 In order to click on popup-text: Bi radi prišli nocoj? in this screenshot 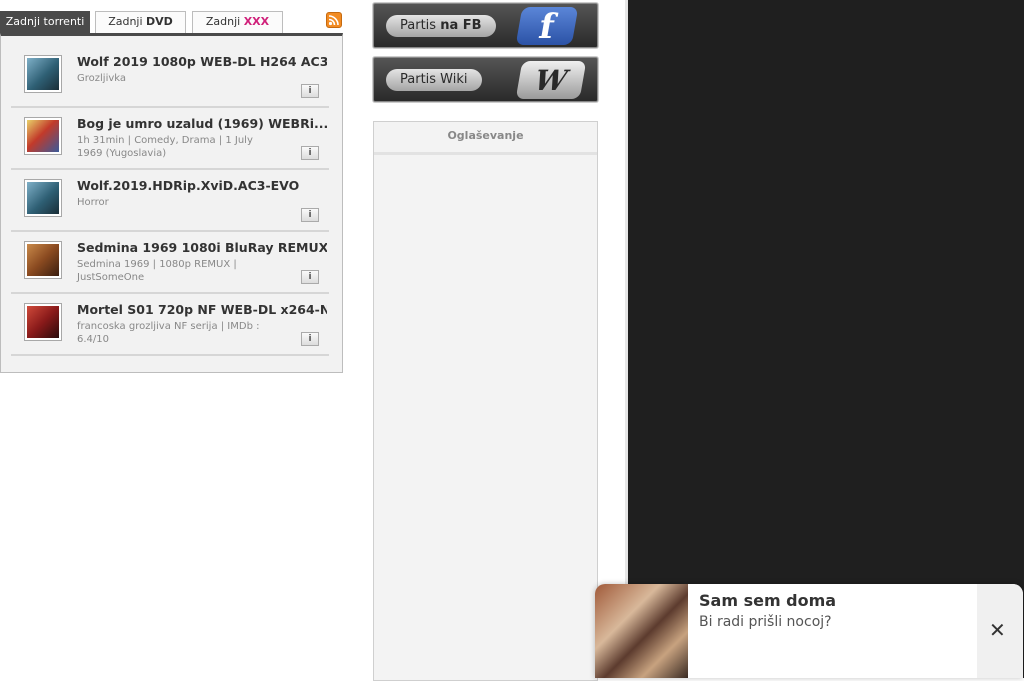, I will do `click(765, 622)`.